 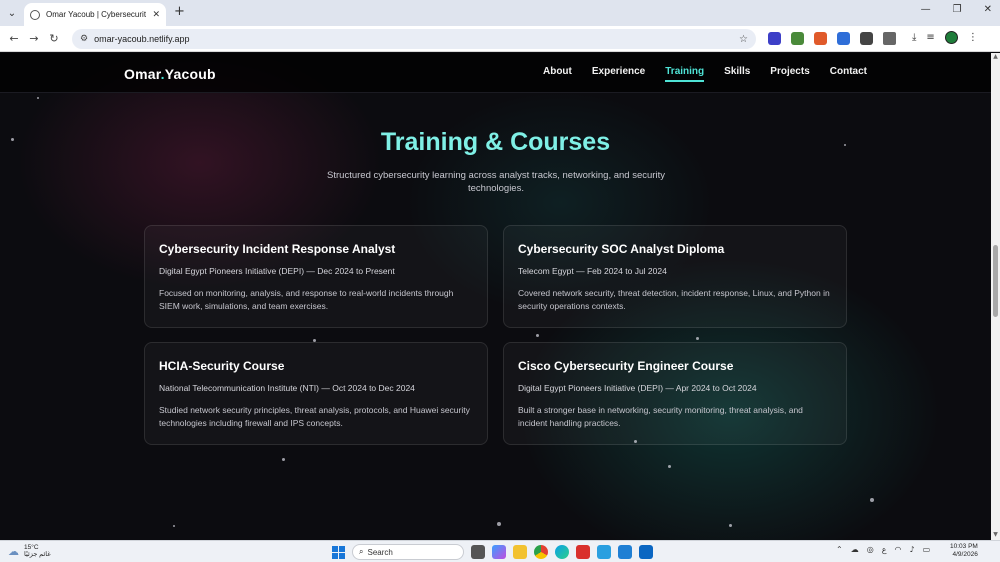 What do you see at coordinates (988, 9) in the screenshot?
I see `window-close-icon: ✕` at bounding box center [988, 9].